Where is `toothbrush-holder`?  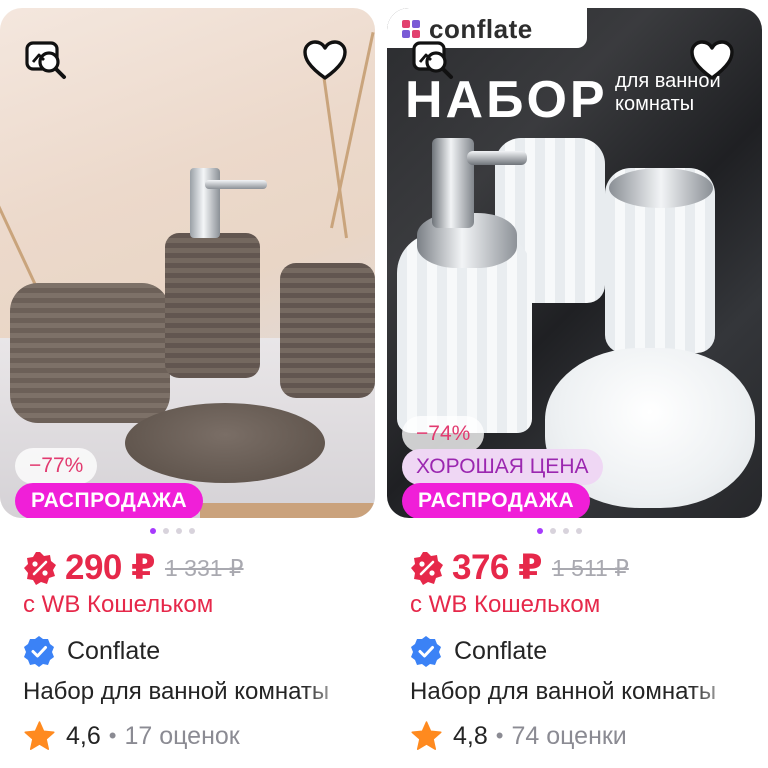
toothbrush-holder is located at coordinates (90, 353).